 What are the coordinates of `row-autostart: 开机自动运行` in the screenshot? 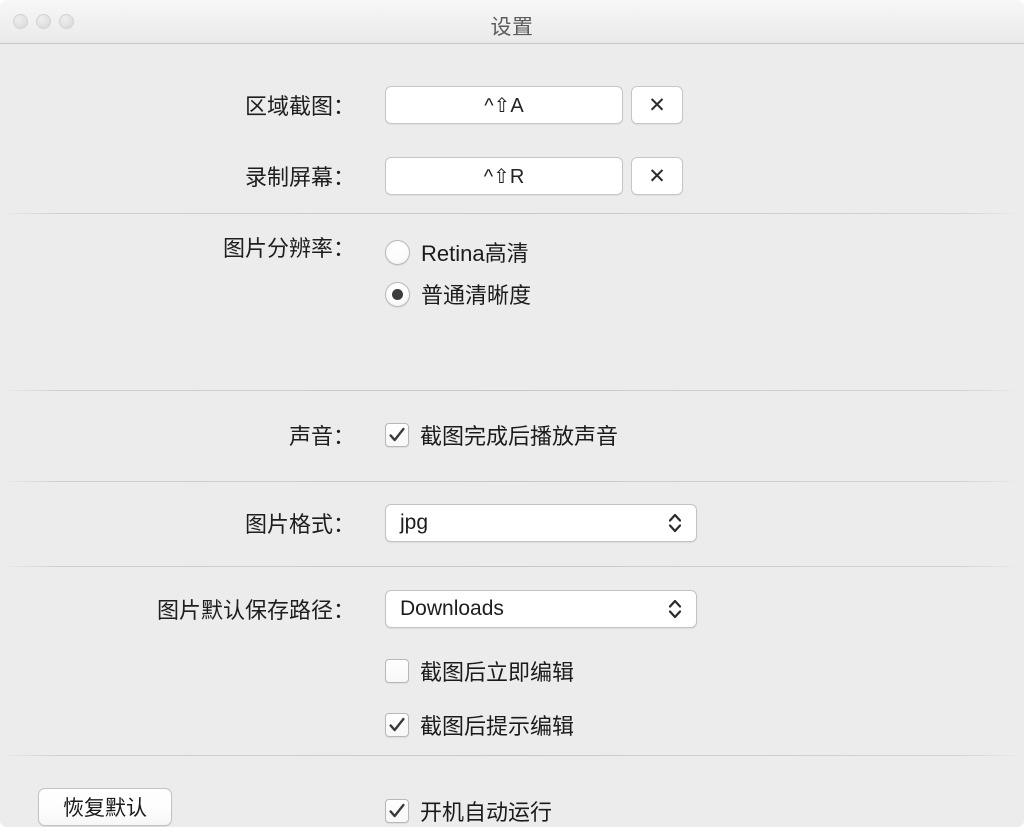 It's located at (468, 811).